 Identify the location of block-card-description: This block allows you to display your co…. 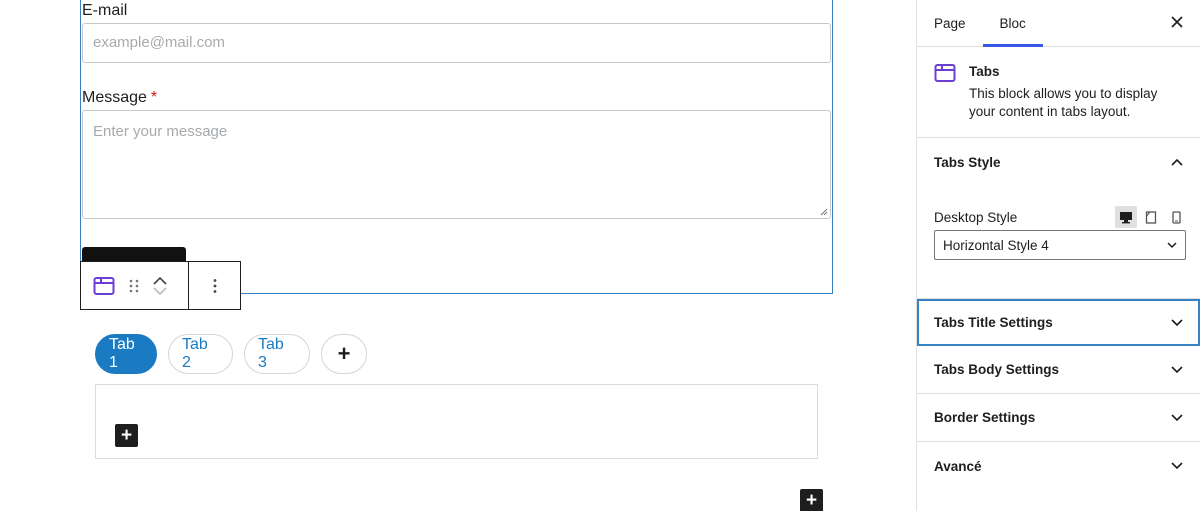
(1063, 102).